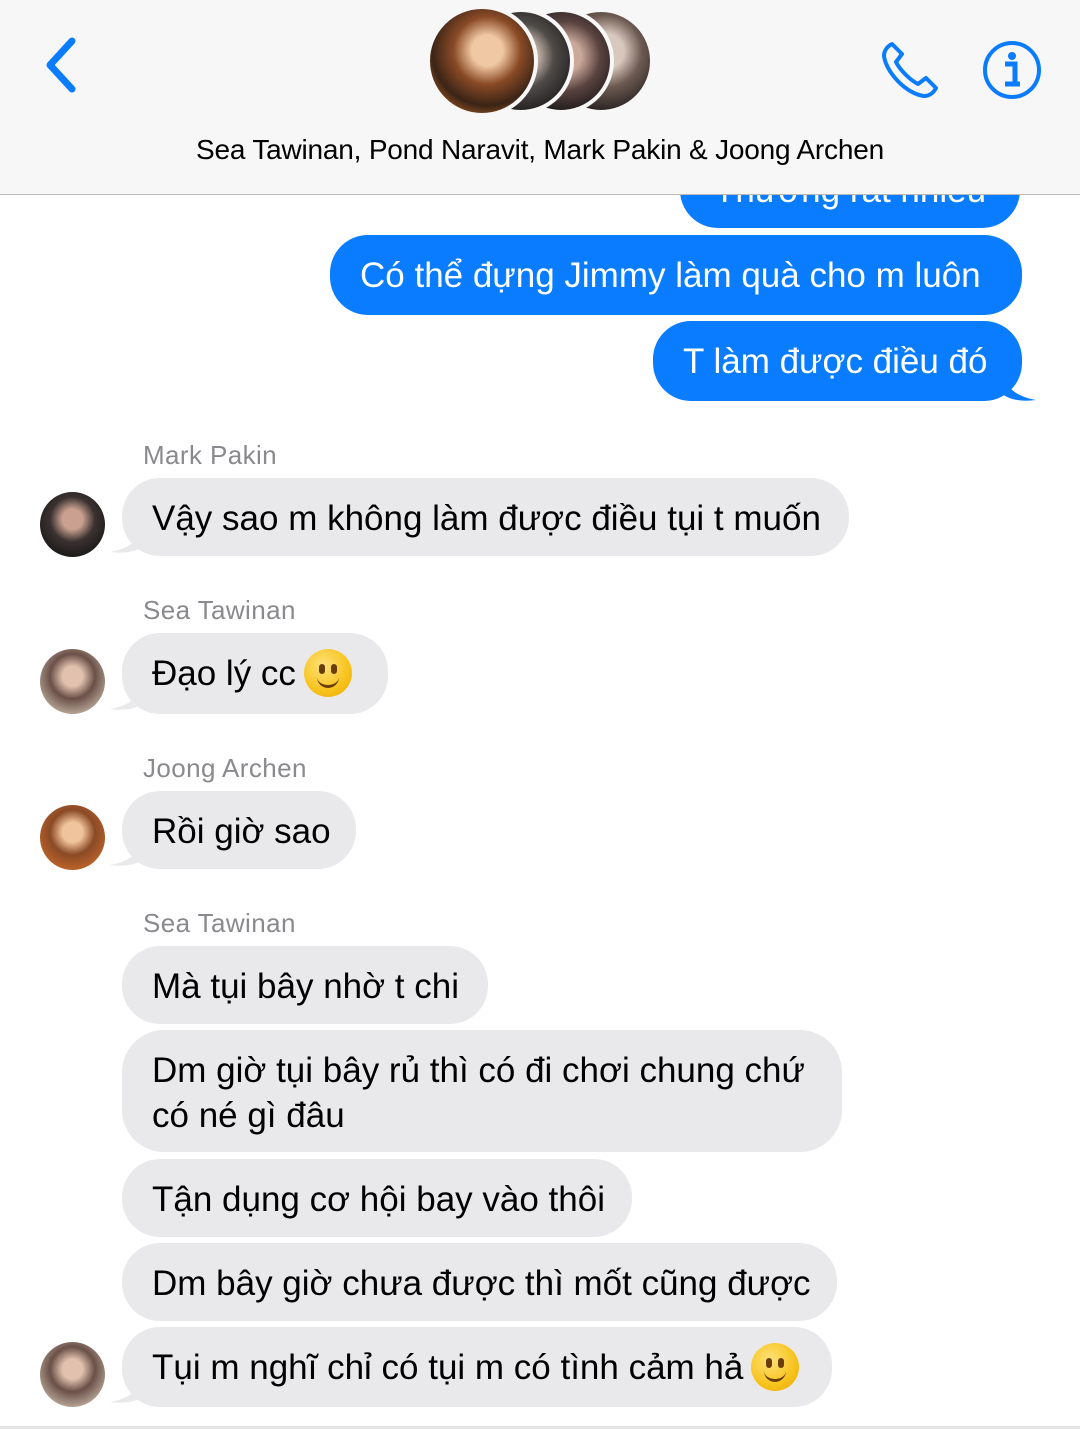 This screenshot has width=1080, height=1429. I want to click on message-text: Tụi m nghĩ chỉ có tụi m có tình cảm hả, so click(448, 1367).